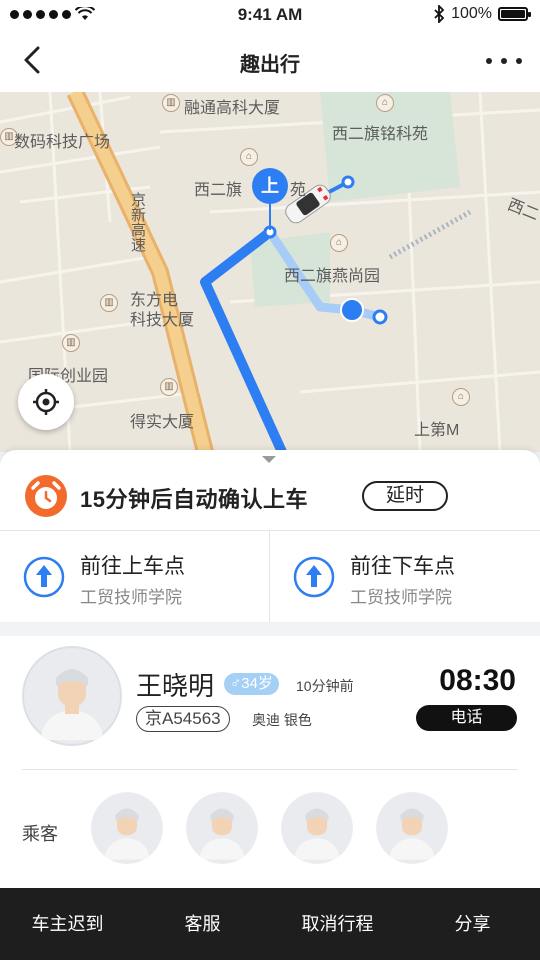 The height and width of the screenshot is (960, 540). Describe the element at coordinates (477, 680) in the screenshot. I see `arrival-time: 08:30` at that location.